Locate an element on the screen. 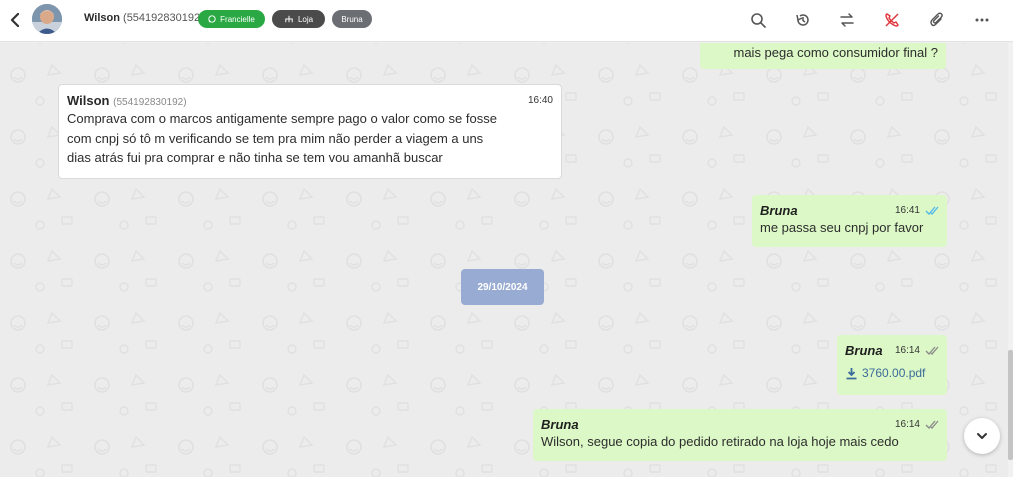 The image size is (1013, 477). avatar-photo is located at coordinates (47, 19).